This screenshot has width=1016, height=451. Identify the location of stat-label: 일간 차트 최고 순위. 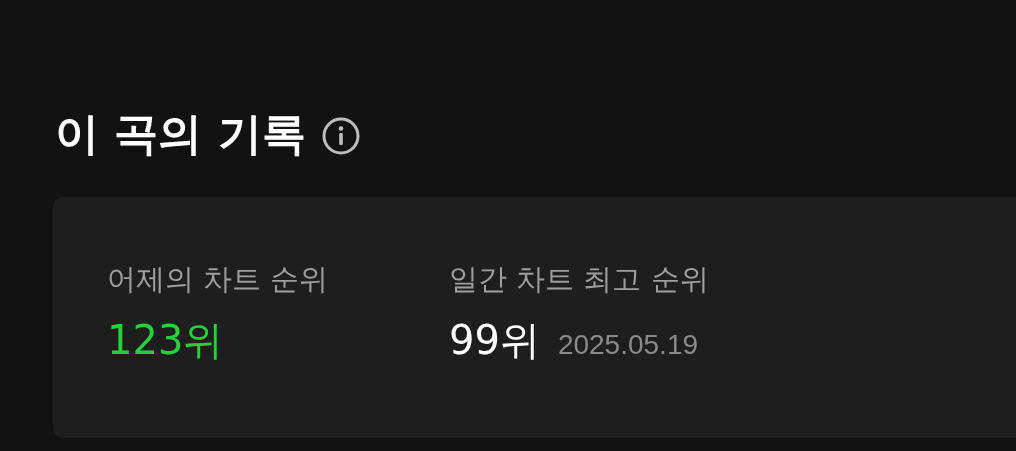
(579, 279).